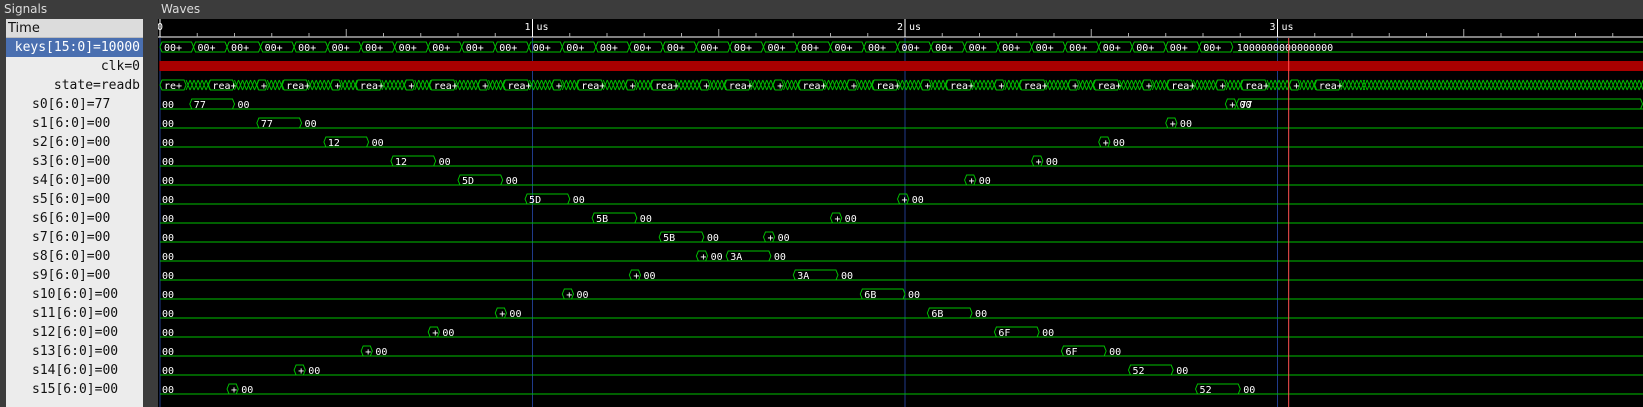  What do you see at coordinates (112, 66) in the screenshot?
I see `signal-name: clk` at bounding box center [112, 66].